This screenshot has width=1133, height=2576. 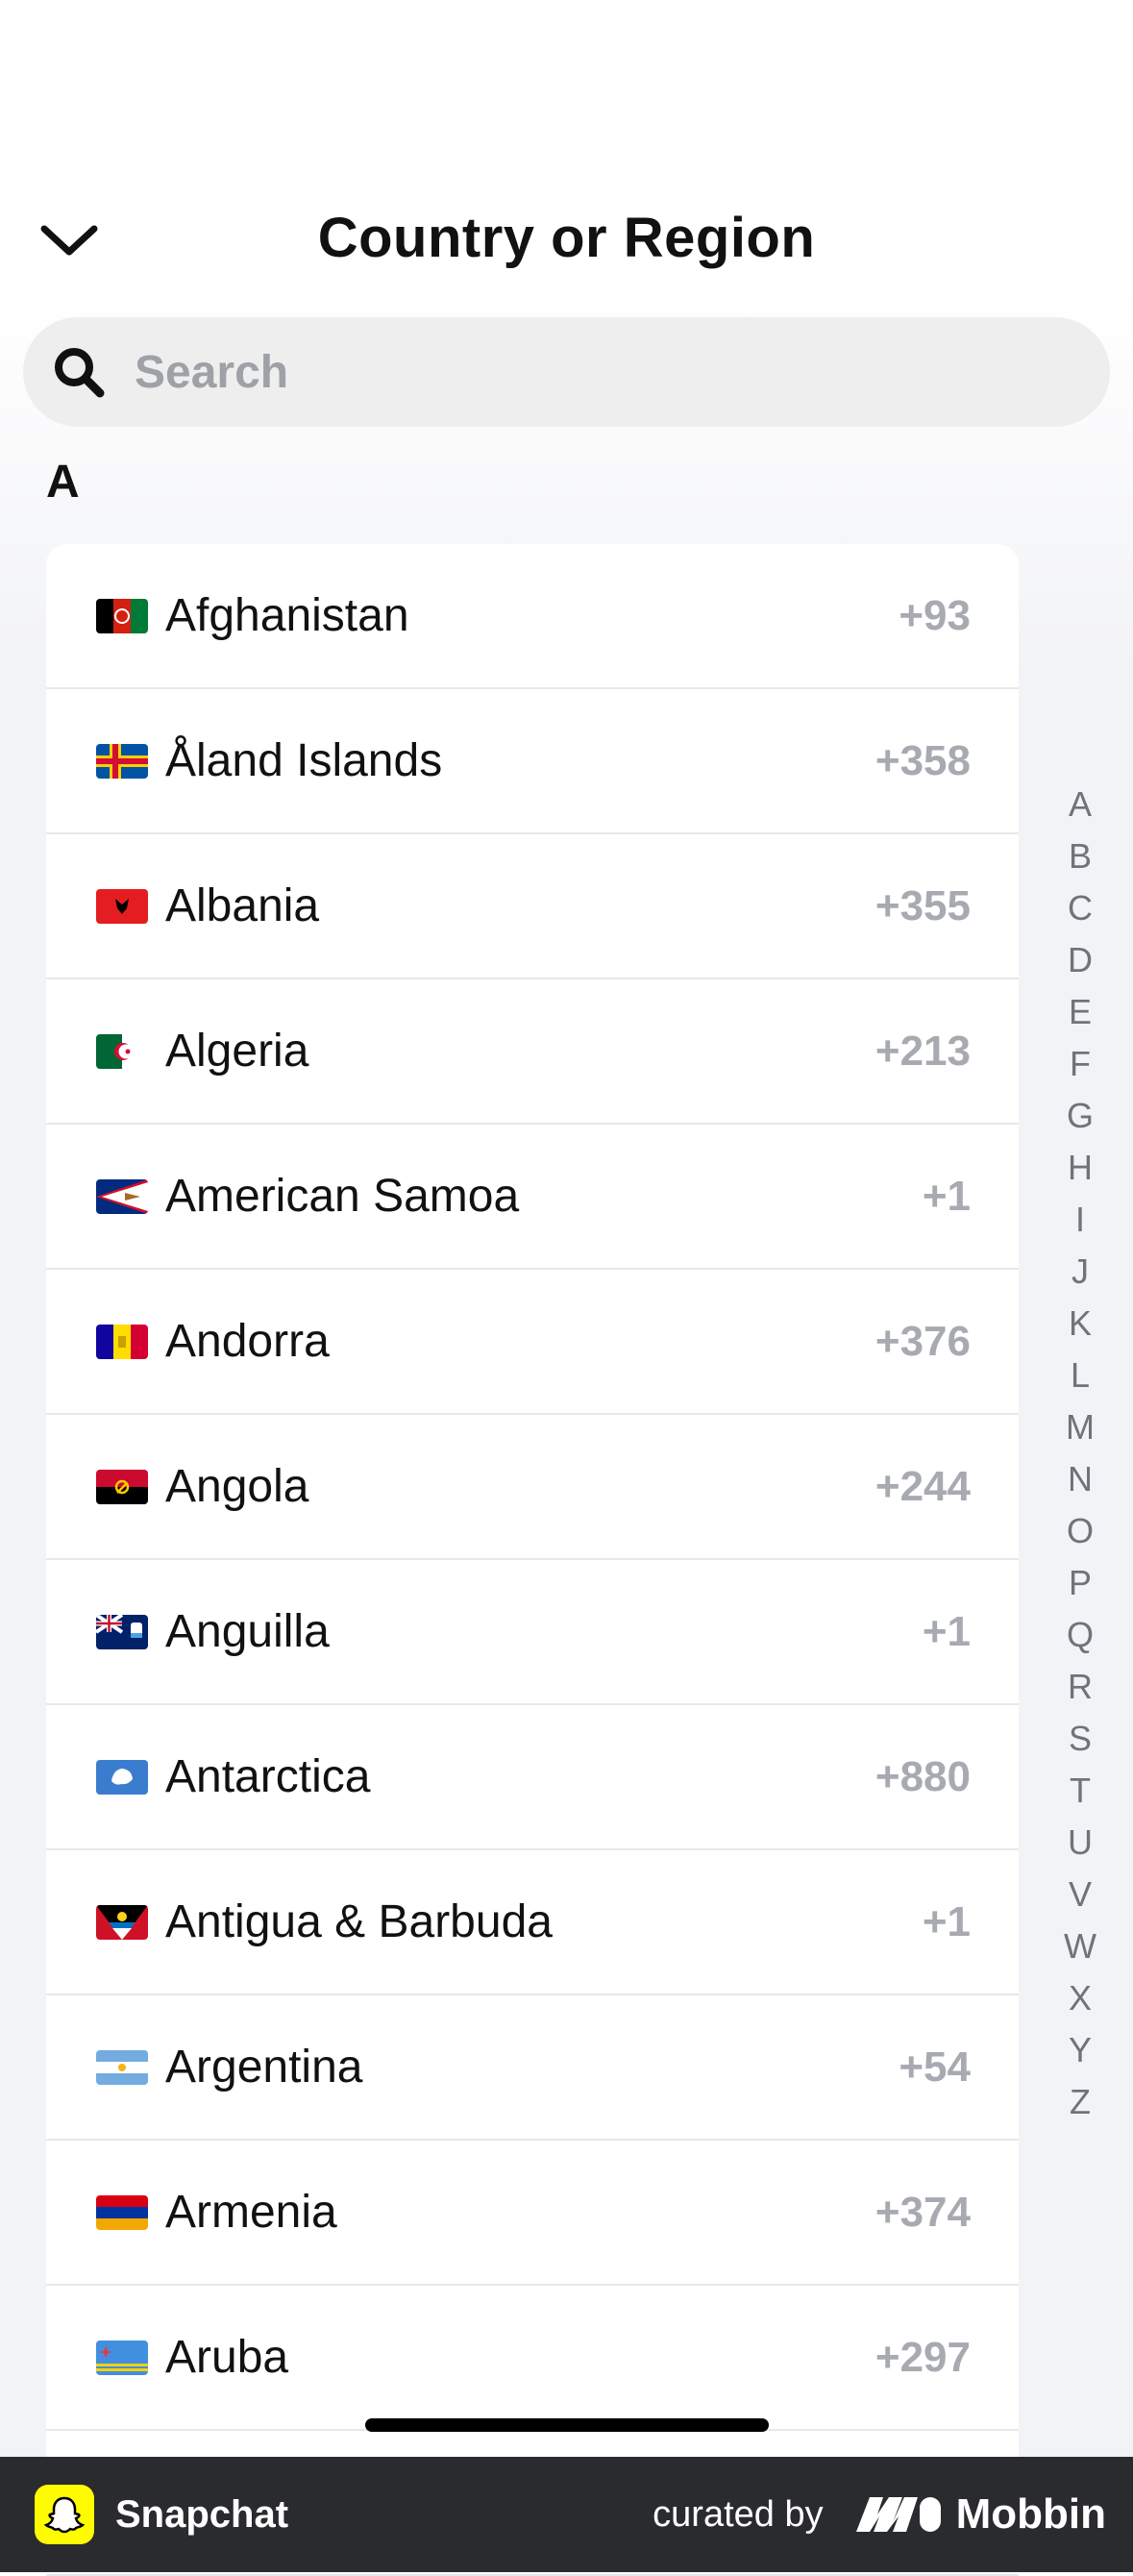 What do you see at coordinates (1080, 1116) in the screenshot?
I see `index-letter-g: G` at bounding box center [1080, 1116].